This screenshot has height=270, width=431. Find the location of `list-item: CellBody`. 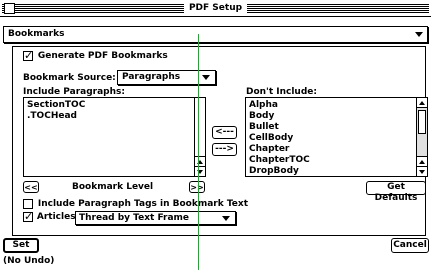

list-item: CellBody is located at coordinates (271, 138).